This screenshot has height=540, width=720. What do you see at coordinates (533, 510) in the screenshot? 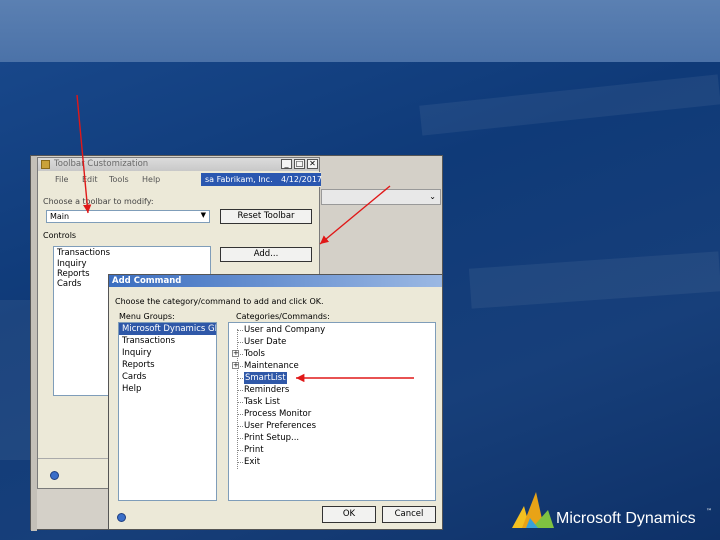
I see `dynamics-logo-icon` at bounding box center [533, 510].